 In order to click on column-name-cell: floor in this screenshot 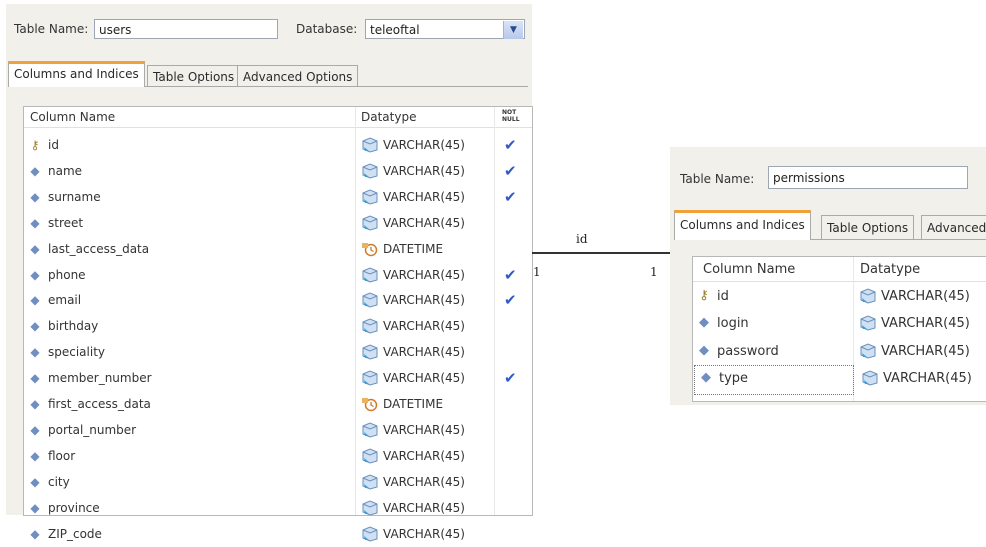, I will do `click(61, 456)`.